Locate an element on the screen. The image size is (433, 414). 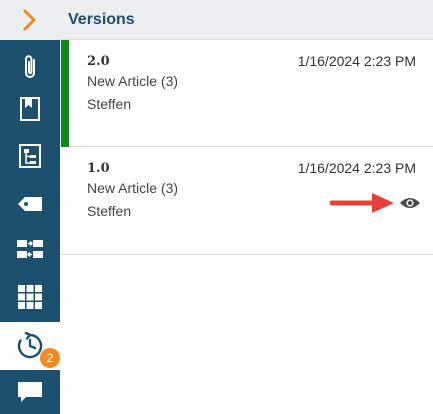
tag-icon is located at coordinates (30, 204).